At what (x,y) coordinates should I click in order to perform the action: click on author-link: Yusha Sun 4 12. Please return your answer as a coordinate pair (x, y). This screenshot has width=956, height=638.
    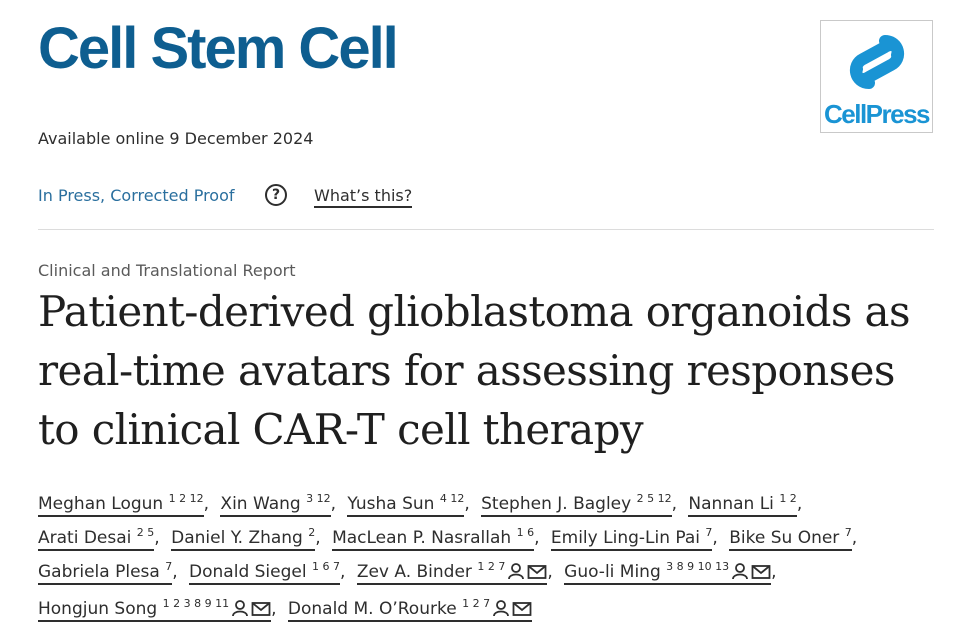
    Looking at the image, I should click on (406, 504).